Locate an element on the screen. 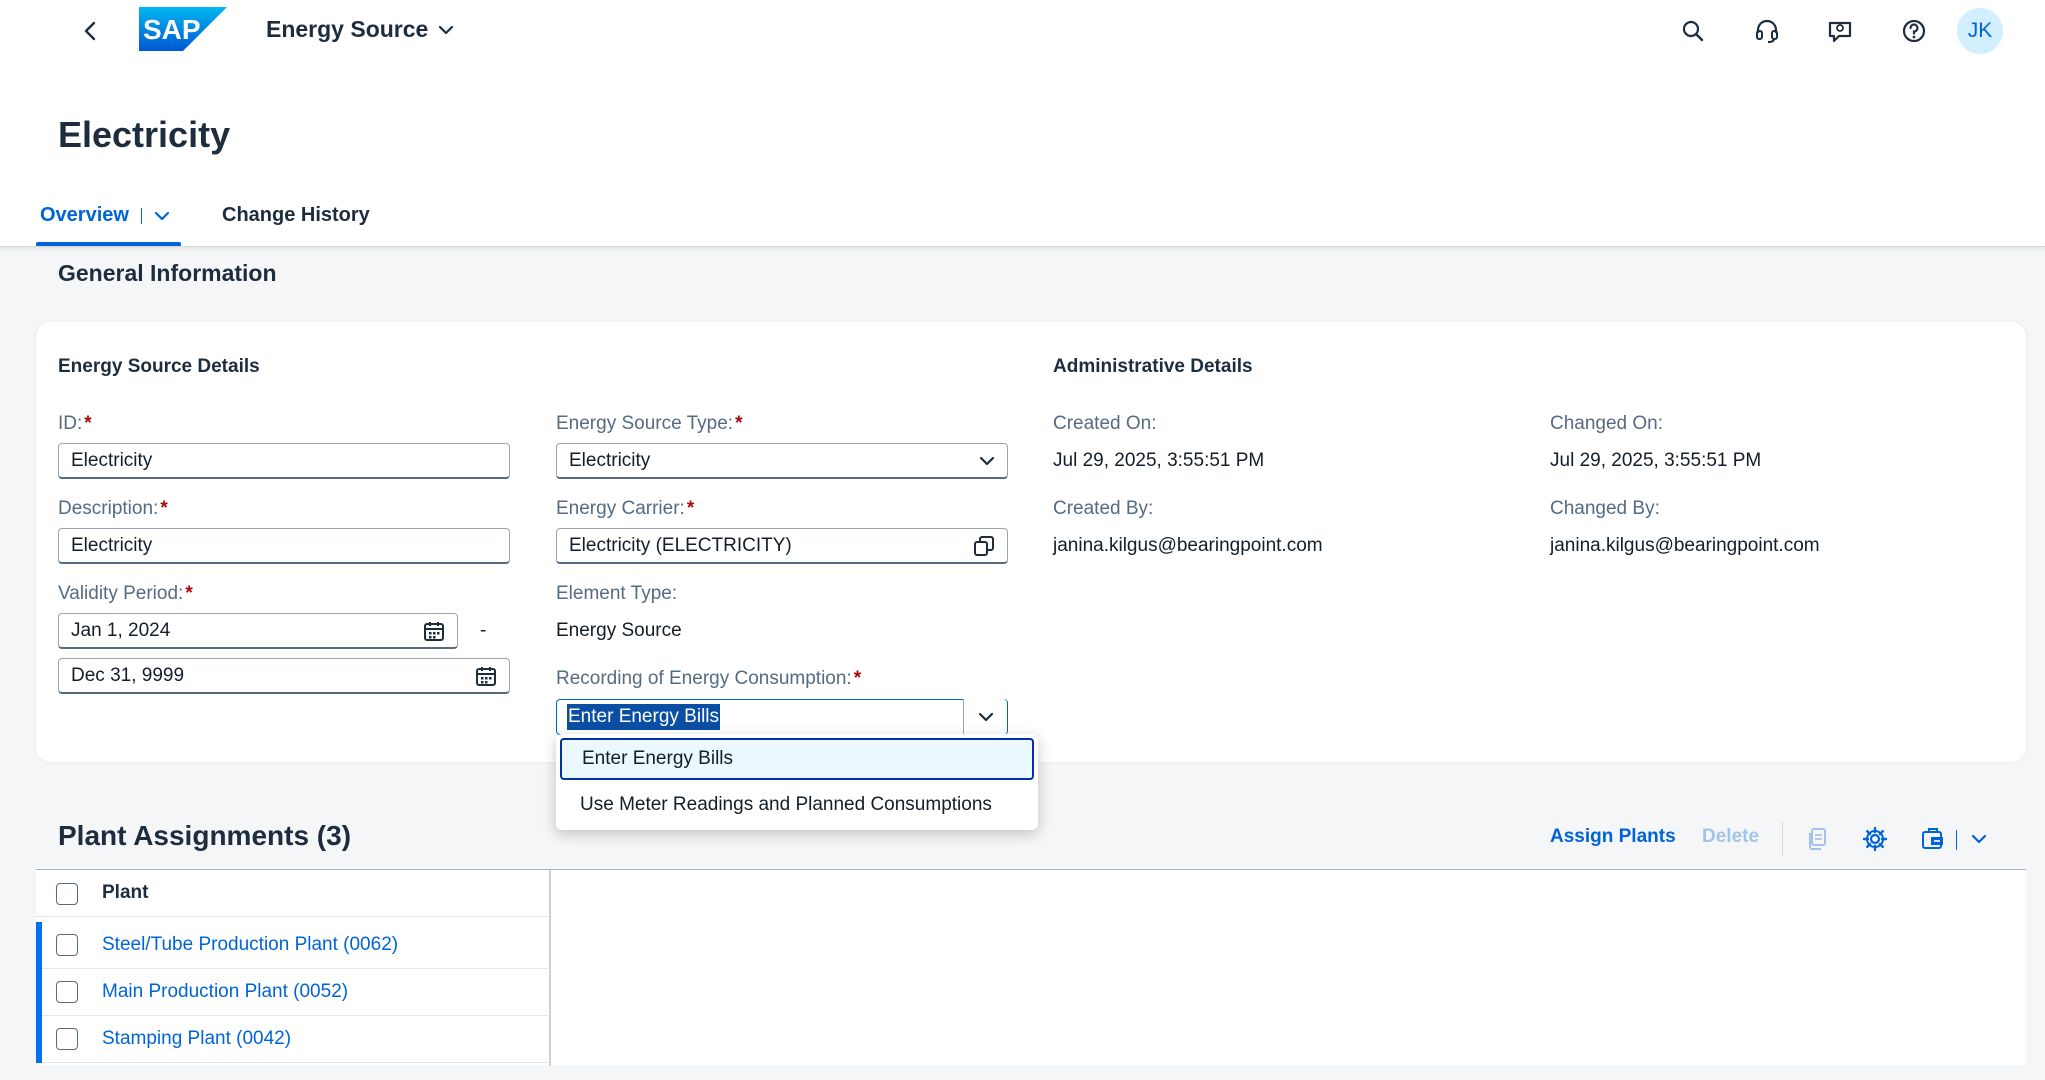 The height and width of the screenshot is (1080, 2045). chat-icon is located at coordinates (1840, 32).